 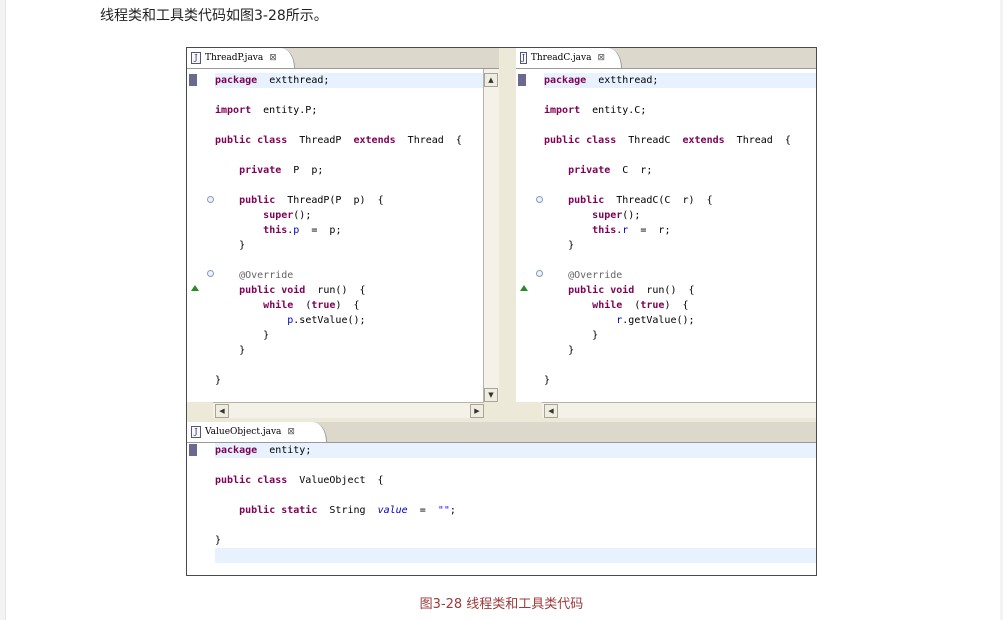 What do you see at coordinates (491, 395) in the screenshot?
I see `scroll-down-button: ▼` at bounding box center [491, 395].